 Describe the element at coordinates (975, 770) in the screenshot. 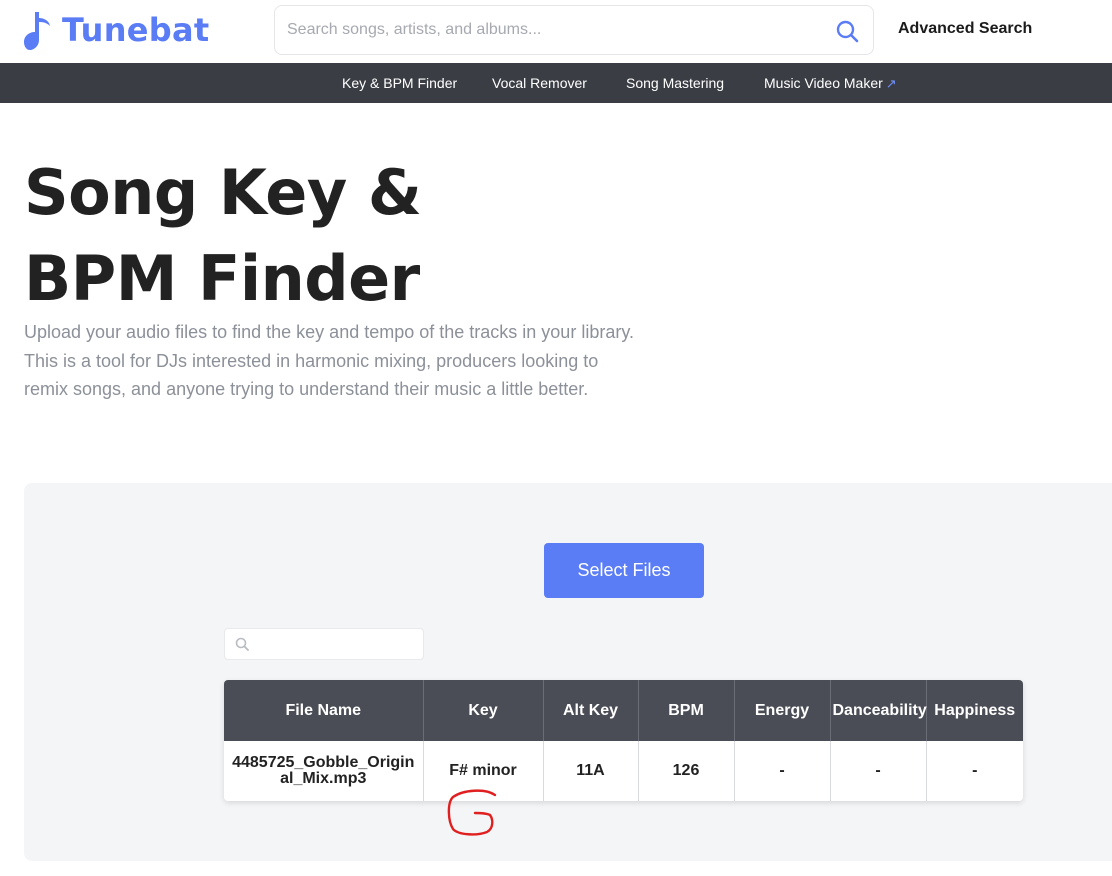

I see `cell-happiness: -` at that location.